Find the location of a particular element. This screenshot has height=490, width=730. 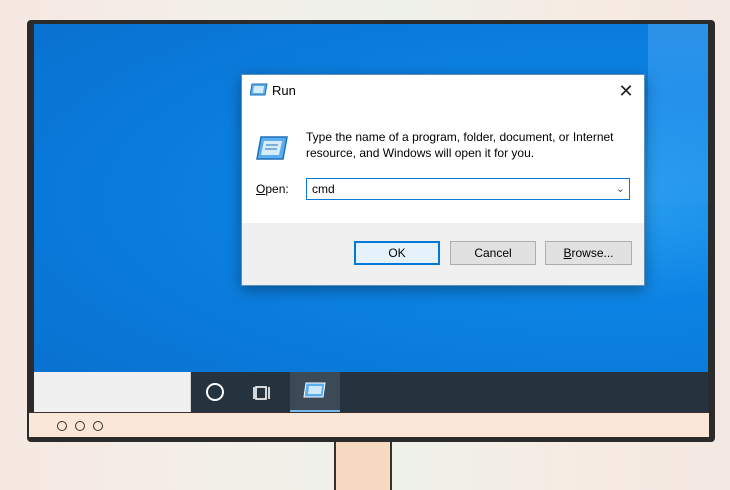

windows-logo-glow is located at coordinates (678, 114).